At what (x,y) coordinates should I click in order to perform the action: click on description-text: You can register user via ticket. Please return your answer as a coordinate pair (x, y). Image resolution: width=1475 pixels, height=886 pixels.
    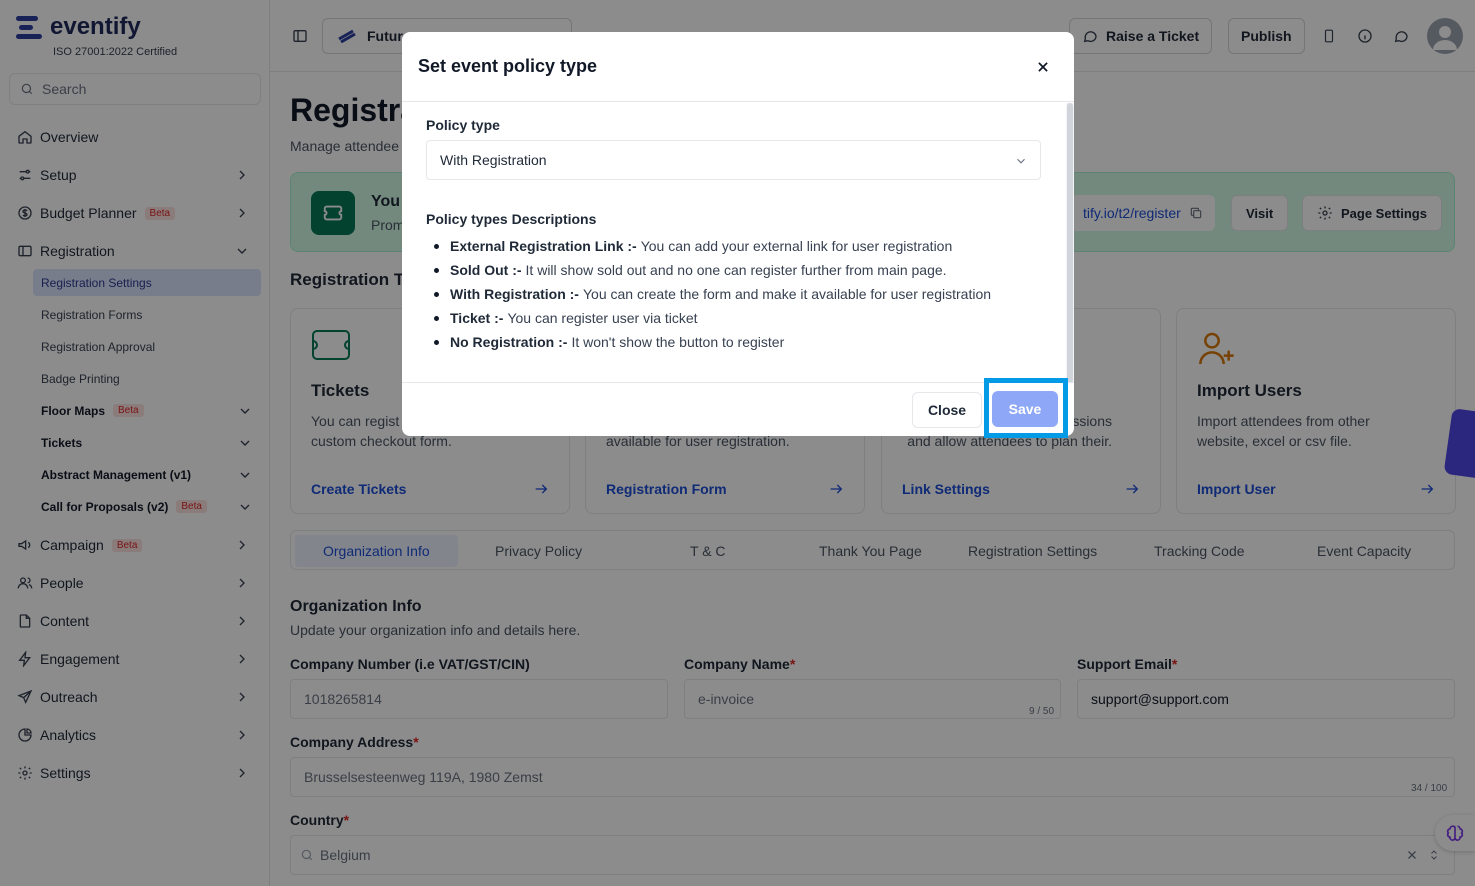
    Looking at the image, I should click on (602, 318).